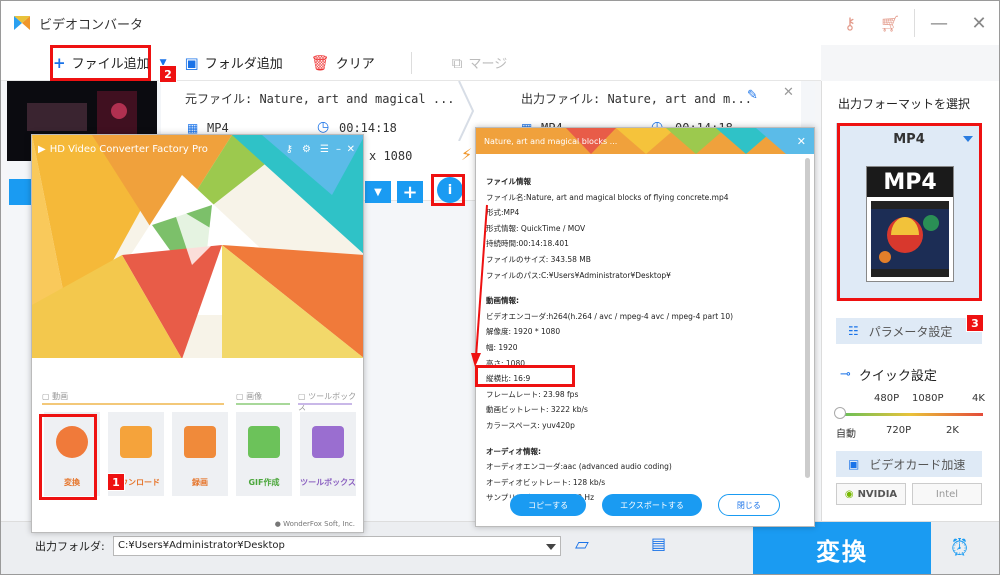 The height and width of the screenshot is (575, 1000). I want to click on add-folder-label: フォルダ追加, so click(243, 64).